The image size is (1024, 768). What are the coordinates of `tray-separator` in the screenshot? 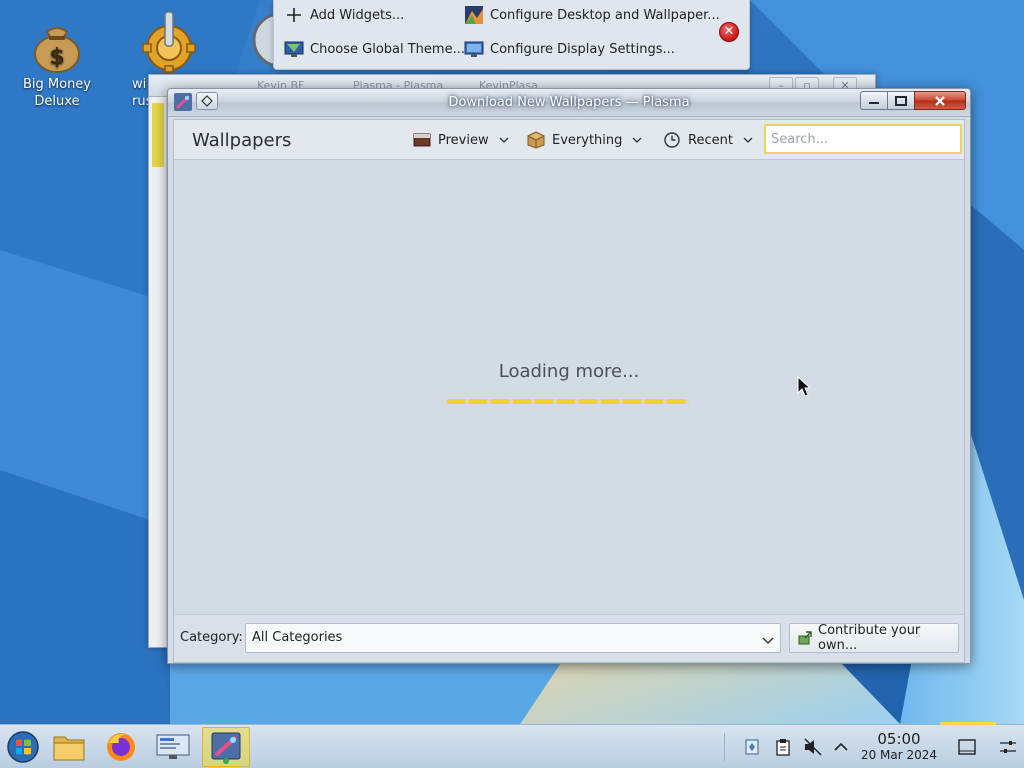 It's located at (724, 747).